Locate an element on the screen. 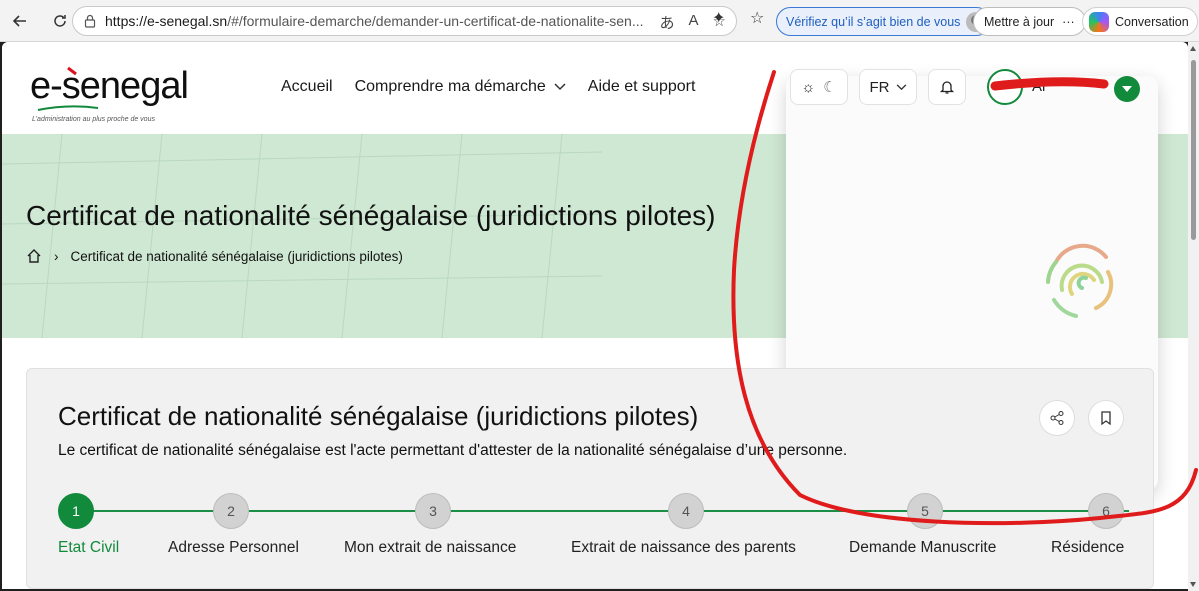 This screenshot has width=1199, height=591. step-number: 1 is located at coordinates (76, 511).